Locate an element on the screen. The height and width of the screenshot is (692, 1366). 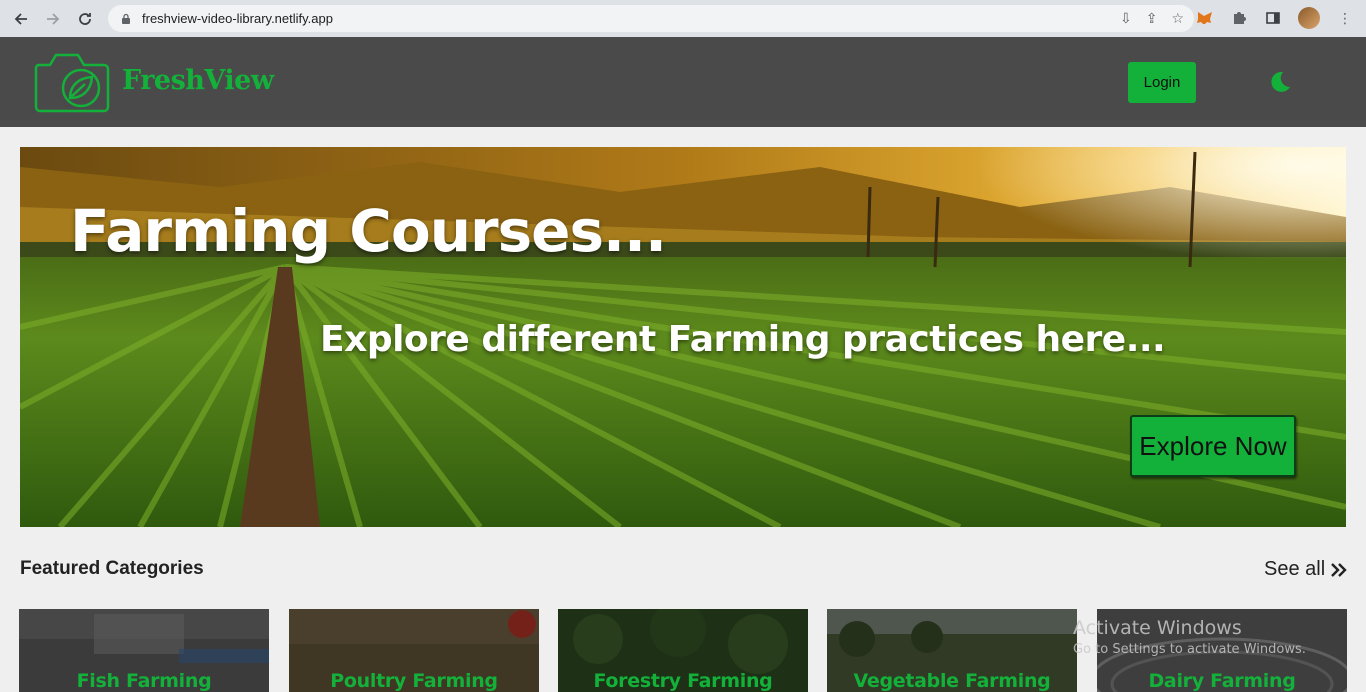
see-all-link: See all is located at coordinates (1306, 569).